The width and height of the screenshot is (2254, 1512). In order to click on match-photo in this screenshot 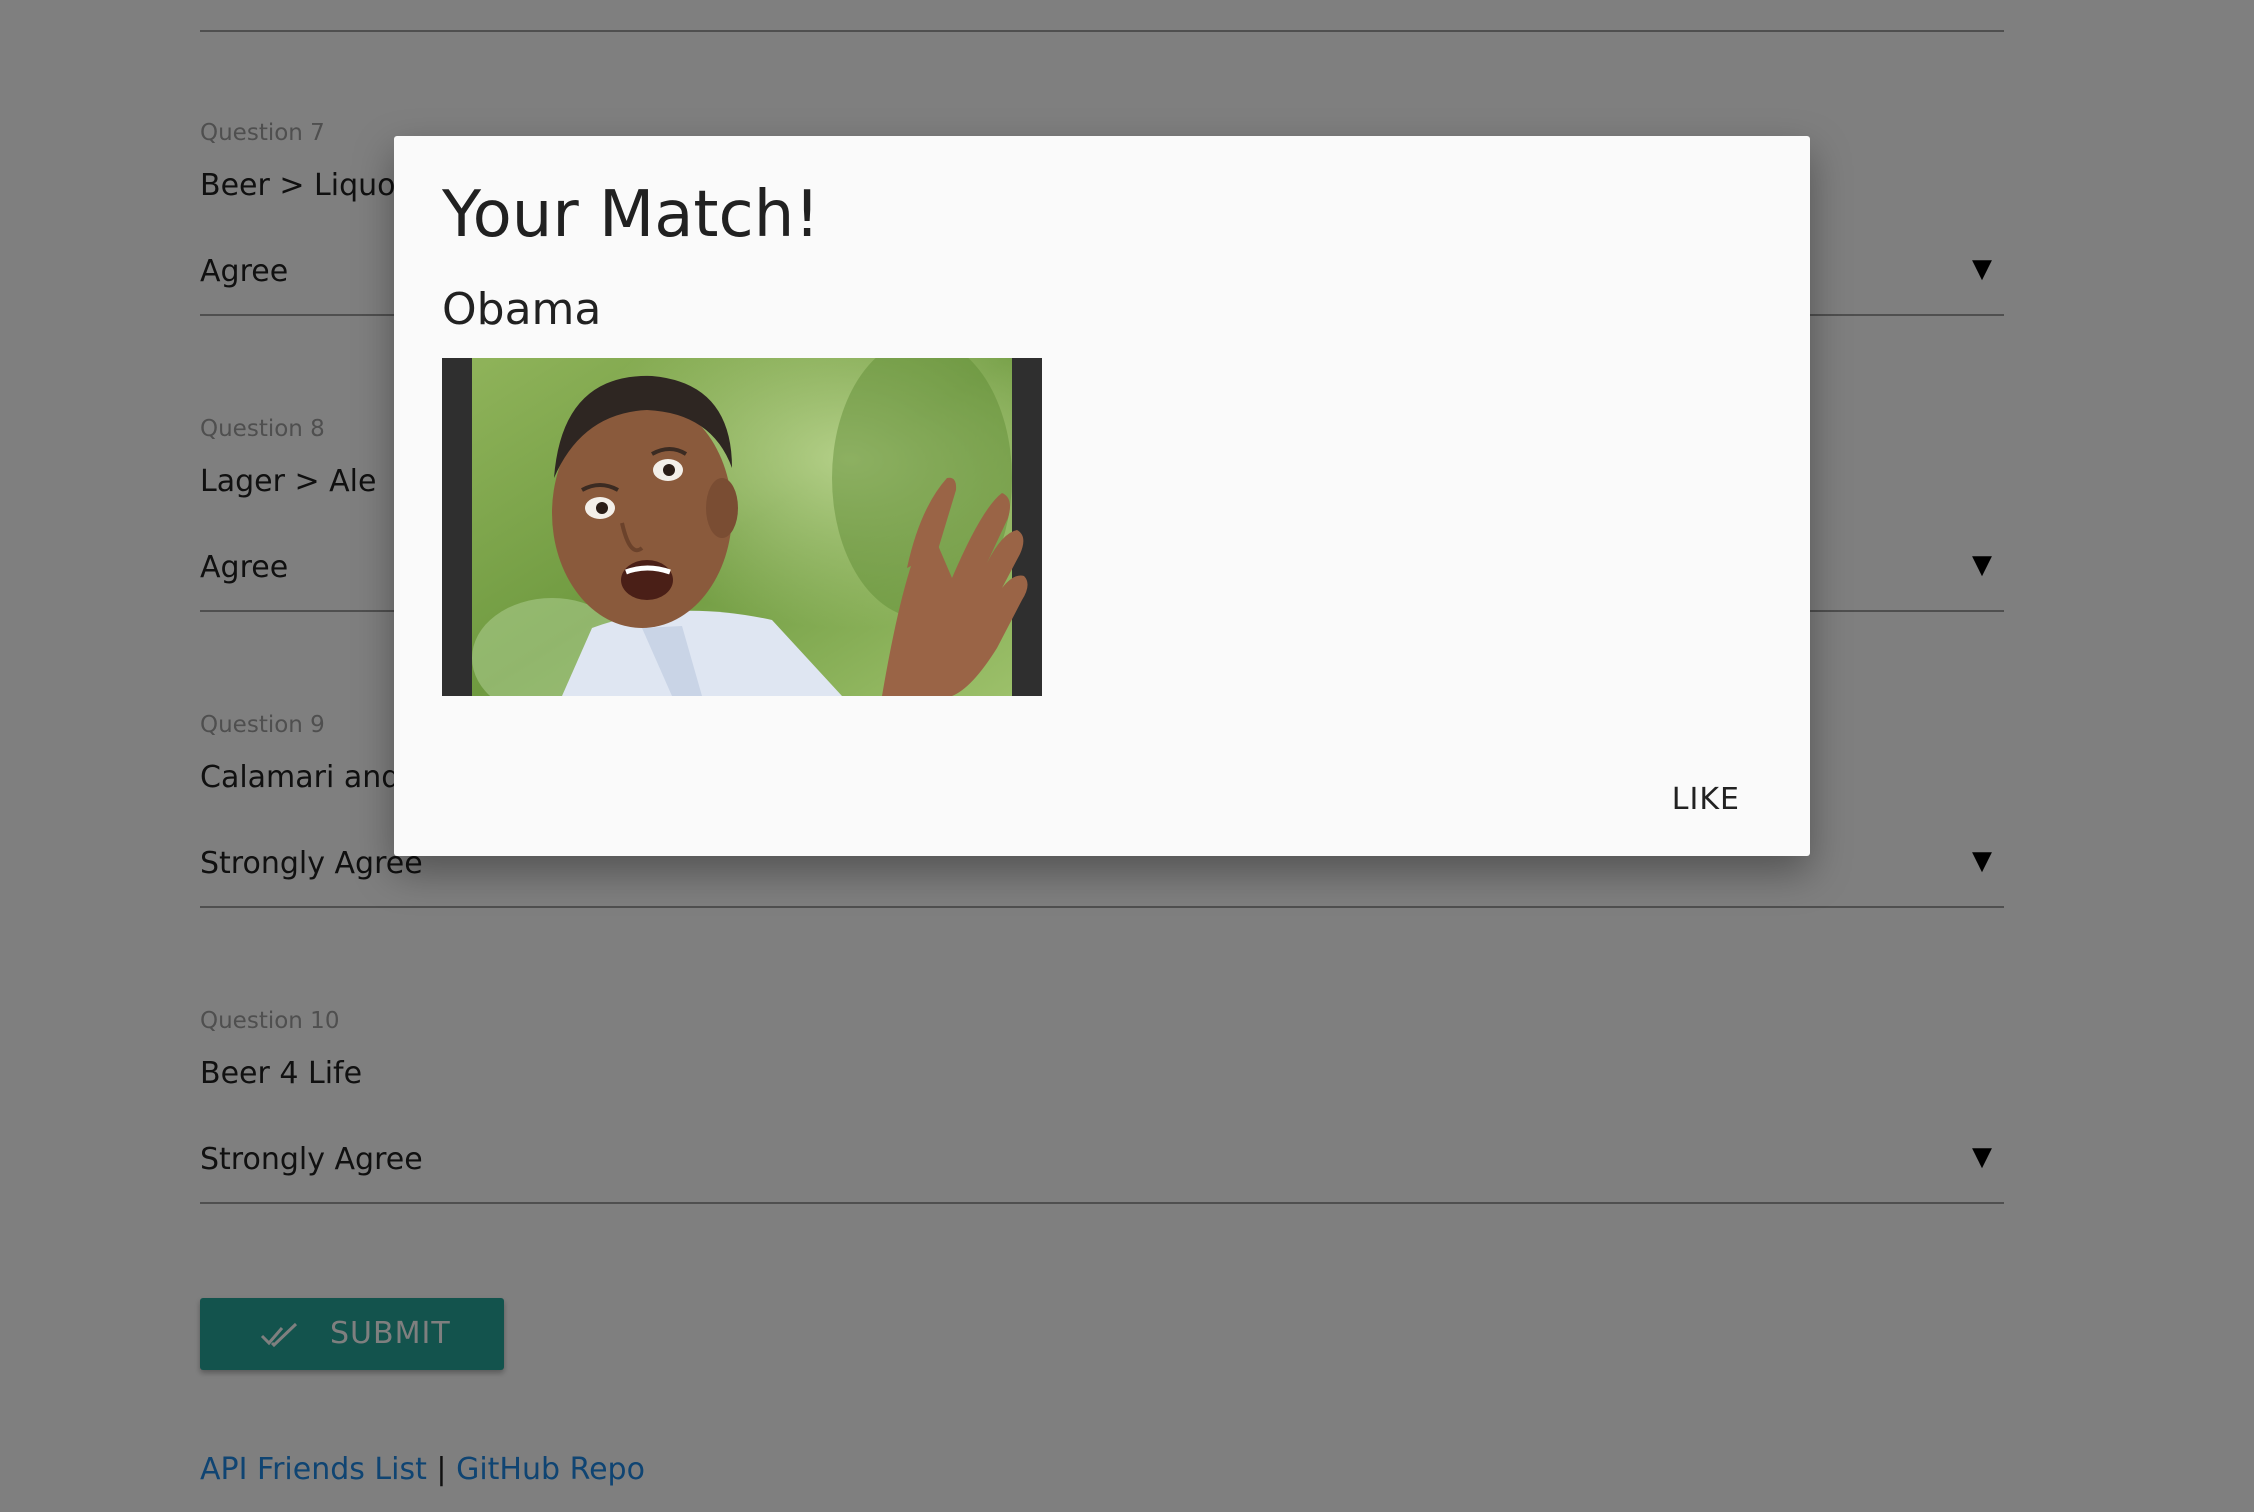, I will do `click(742, 527)`.